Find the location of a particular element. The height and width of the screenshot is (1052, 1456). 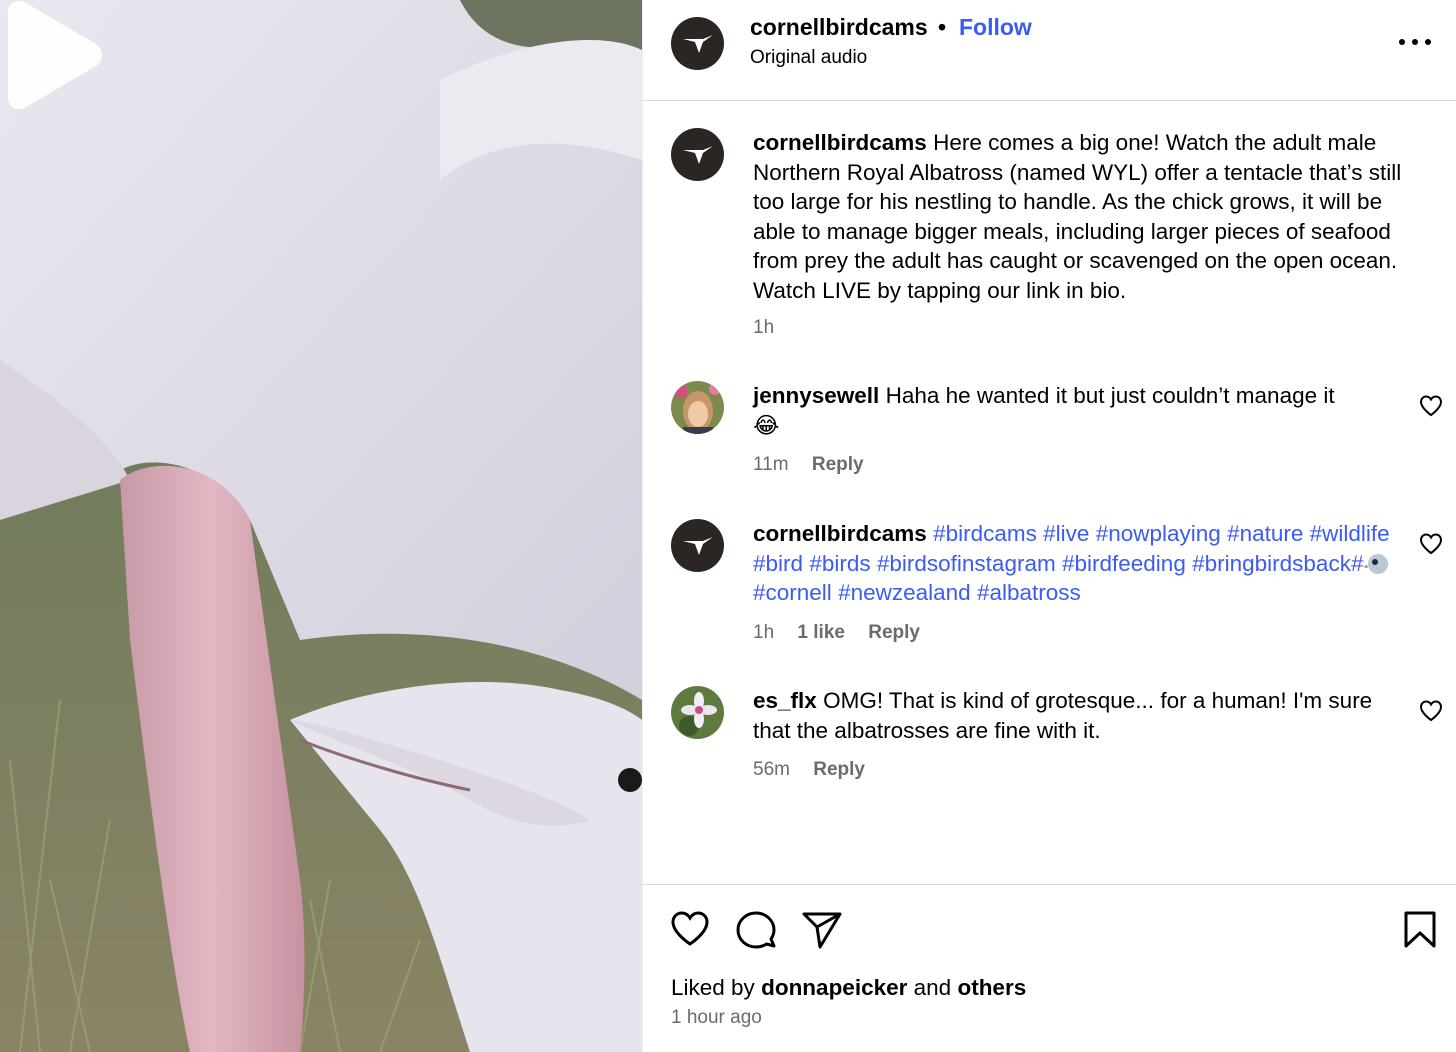

hashtag-link: #bringbirdsback is located at coordinates (1271, 563).